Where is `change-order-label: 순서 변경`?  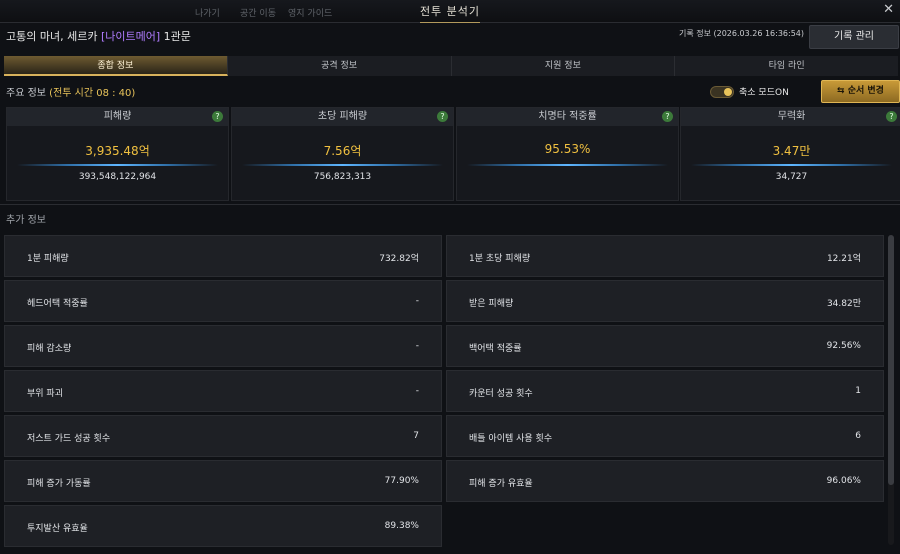
change-order-label: 순서 변경 is located at coordinates (865, 91).